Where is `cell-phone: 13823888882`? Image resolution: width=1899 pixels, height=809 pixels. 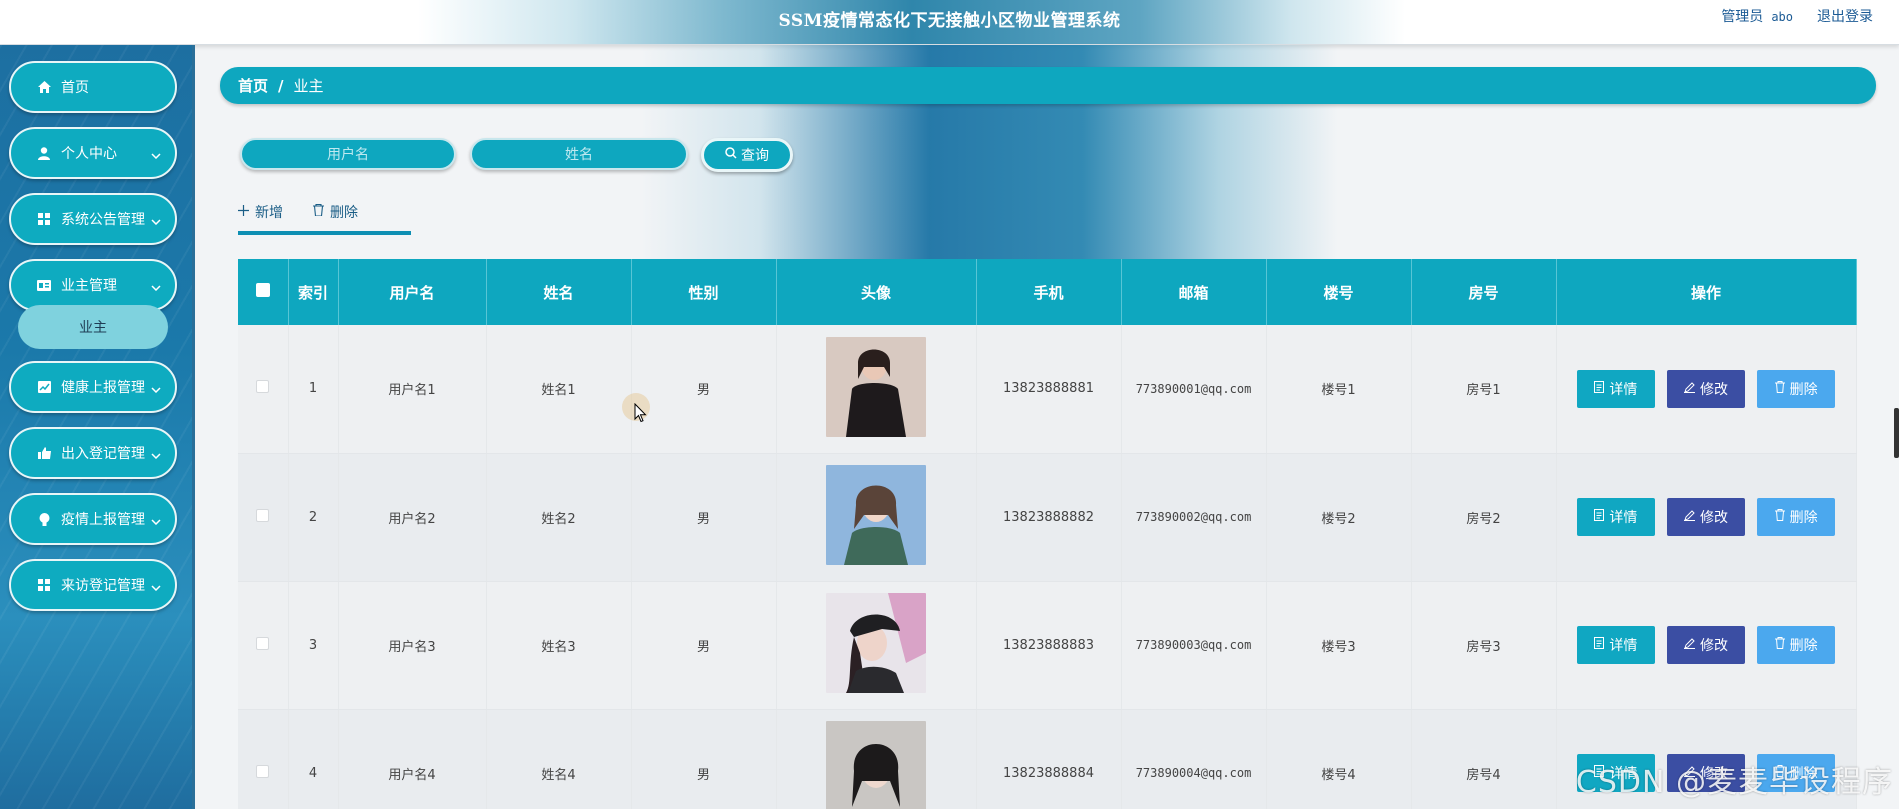
cell-phone: 13823888882 is located at coordinates (1049, 517).